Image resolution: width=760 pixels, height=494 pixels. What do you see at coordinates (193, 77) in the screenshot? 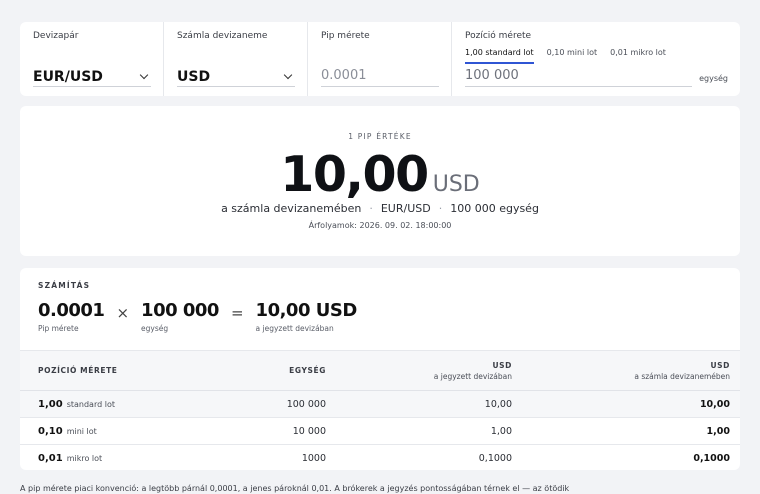
I see `account-currency-value: USD` at bounding box center [193, 77].